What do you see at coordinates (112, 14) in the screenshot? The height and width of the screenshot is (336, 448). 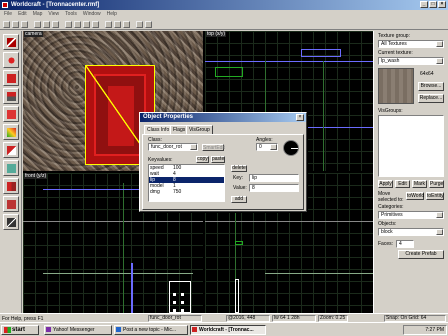 I see `menu-help: Help` at bounding box center [112, 14].